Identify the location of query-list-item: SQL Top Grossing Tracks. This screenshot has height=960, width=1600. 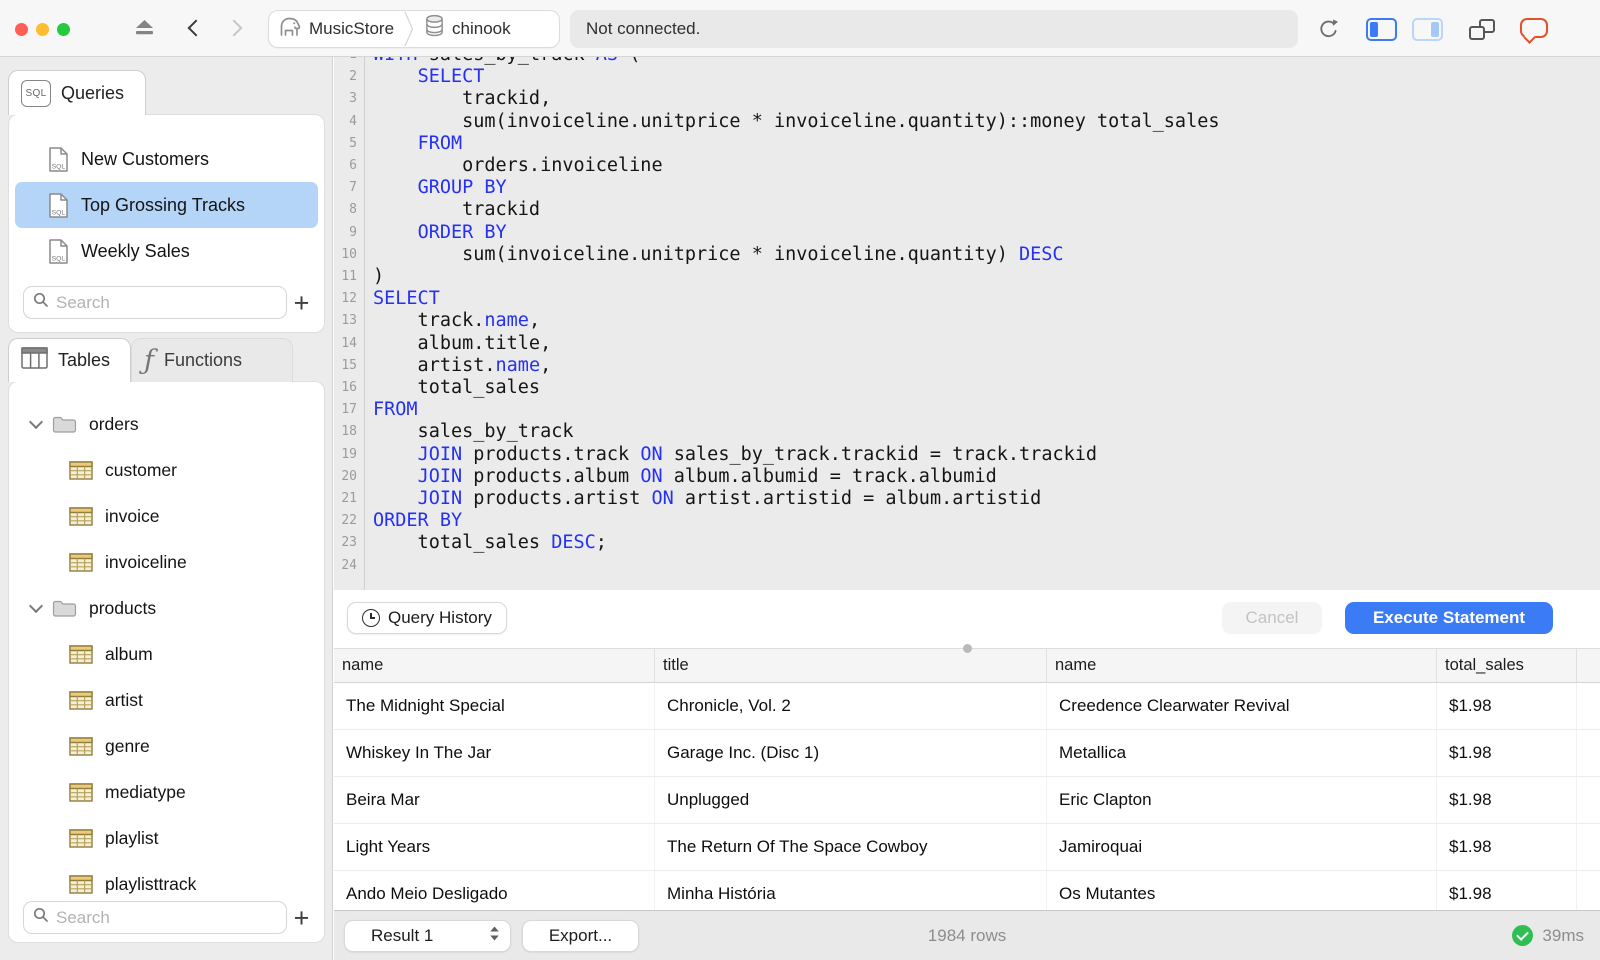
(166, 205).